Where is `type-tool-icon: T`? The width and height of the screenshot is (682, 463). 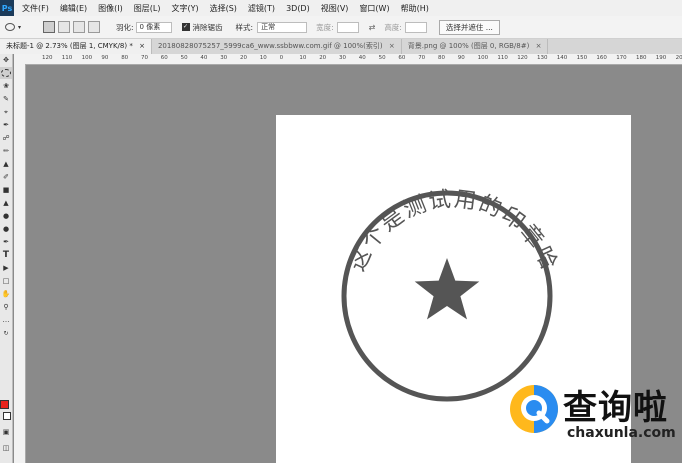 type-tool-icon: T is located at coordinates (6, 255).